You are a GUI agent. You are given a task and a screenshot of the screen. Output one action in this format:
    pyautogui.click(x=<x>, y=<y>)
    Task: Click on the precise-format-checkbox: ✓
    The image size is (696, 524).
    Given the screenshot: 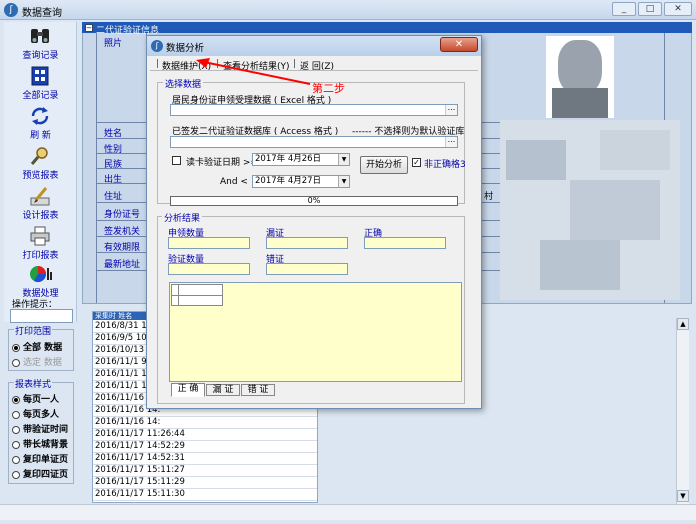 What is the action you would take?
    pyautogui.click(x=416, y=162)
    